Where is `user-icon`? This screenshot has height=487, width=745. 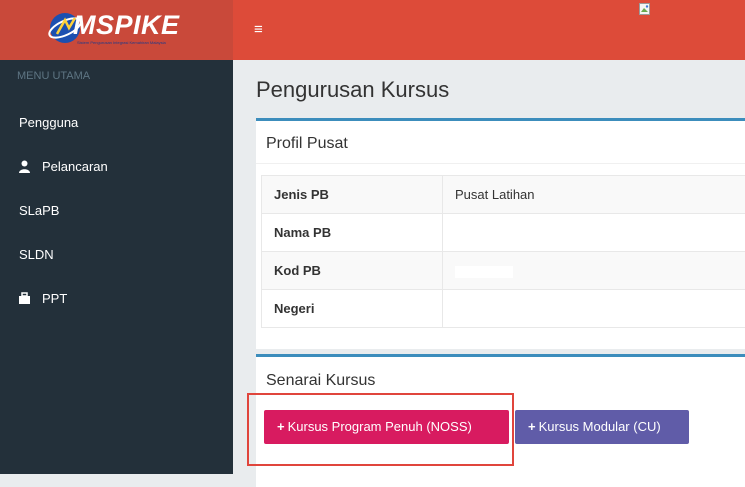 user-icon is located at coordinates (24, 166).